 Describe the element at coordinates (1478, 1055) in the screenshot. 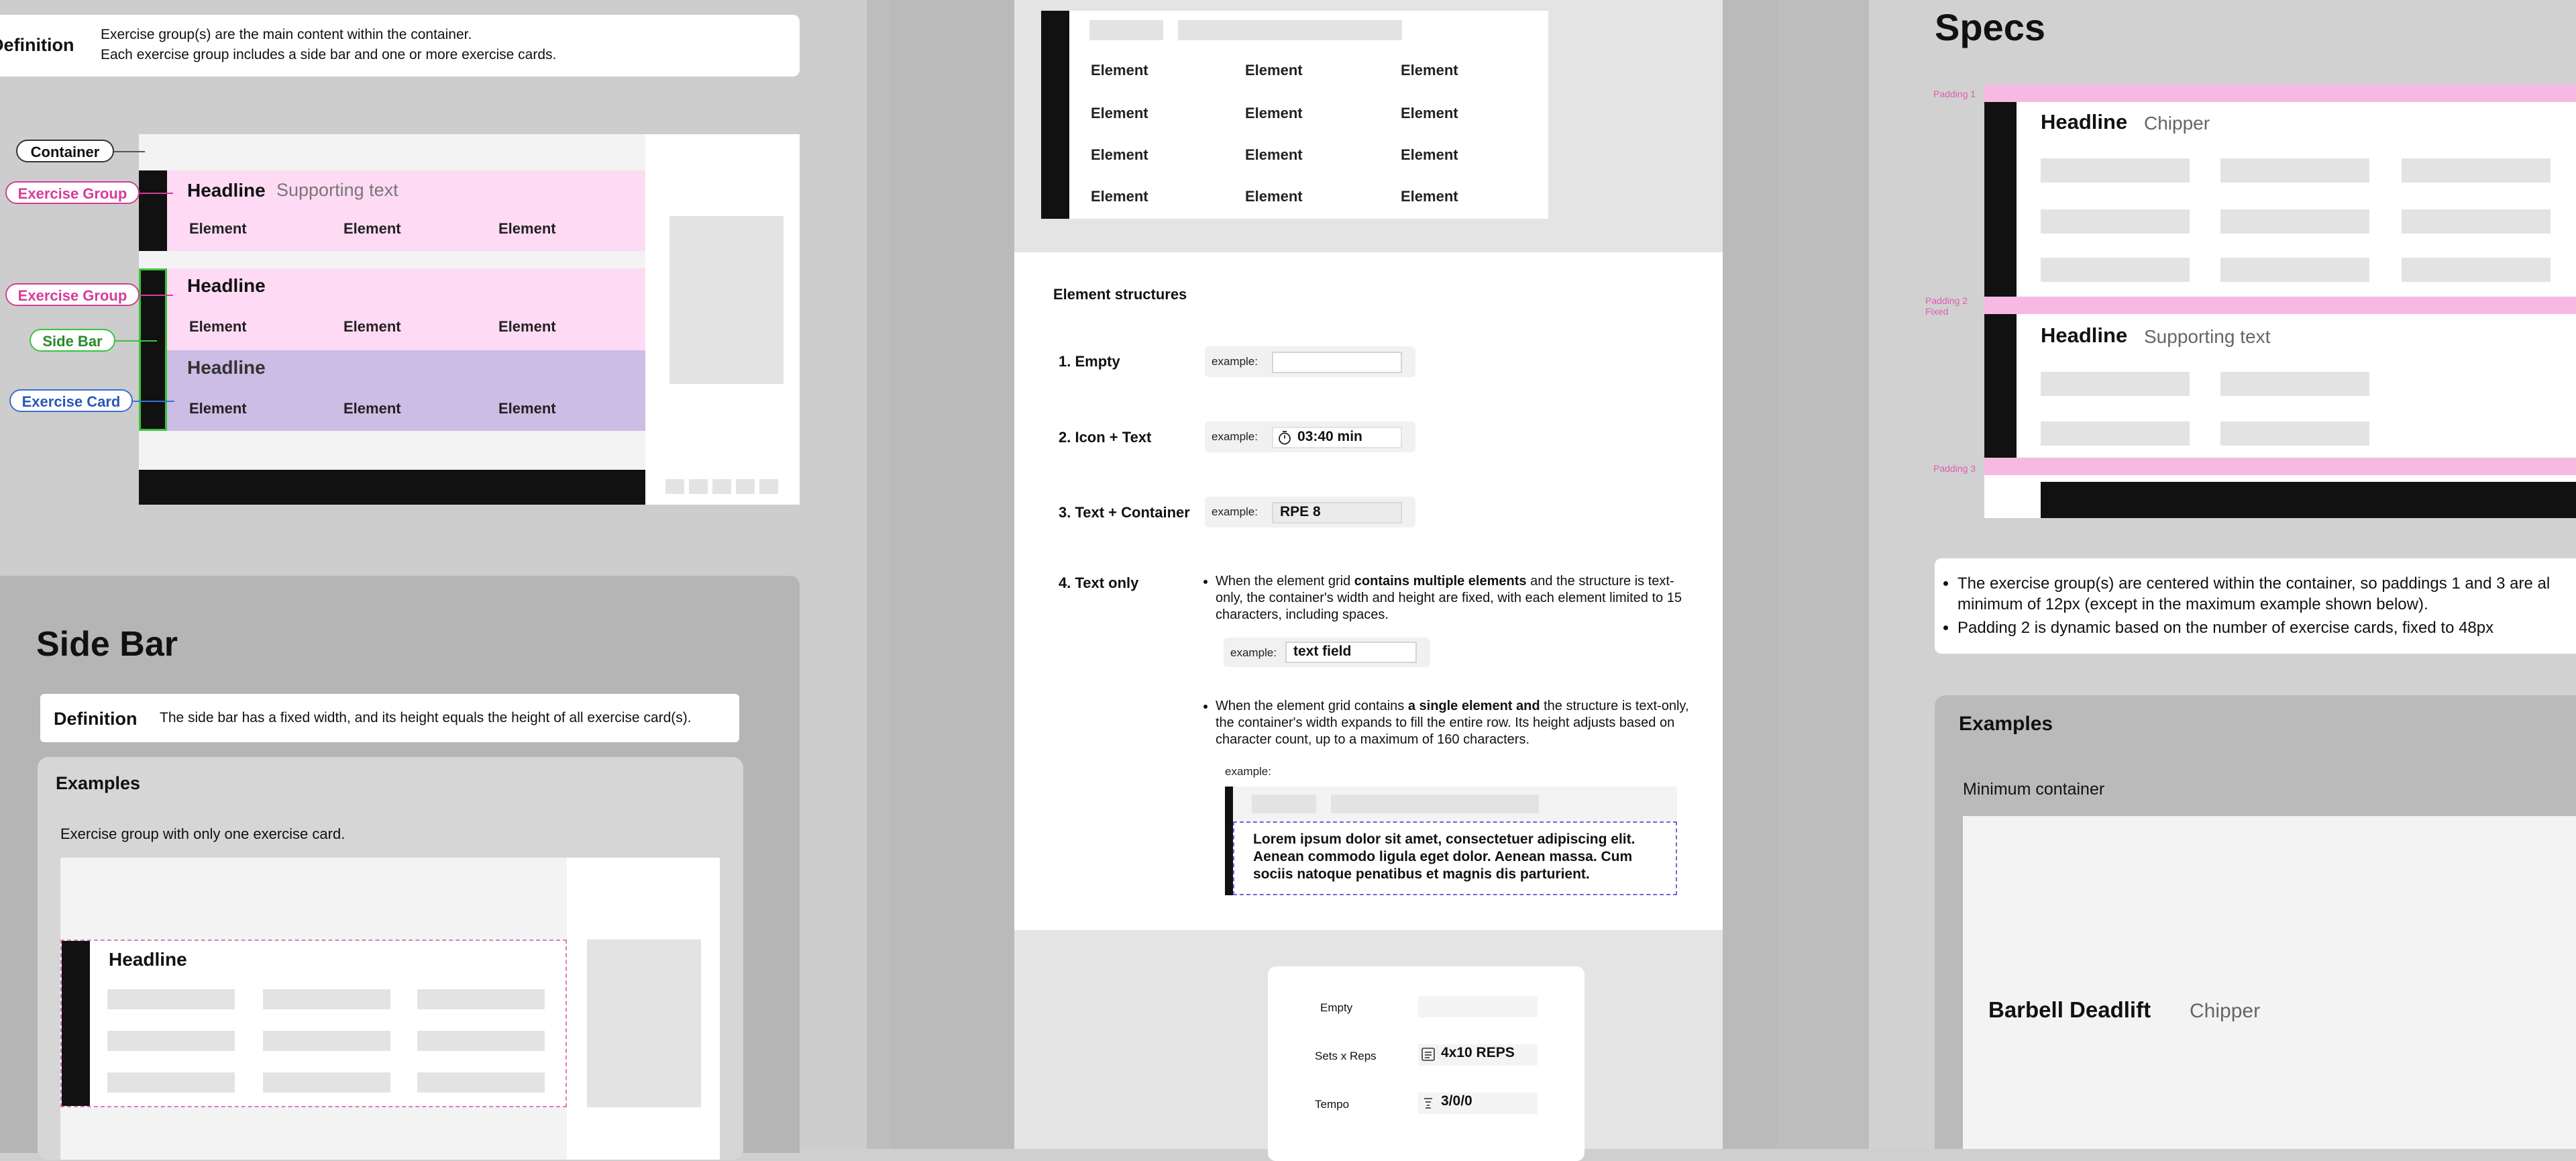

I see `metric-sets-reps-field: 4x10 REPS` at that location.